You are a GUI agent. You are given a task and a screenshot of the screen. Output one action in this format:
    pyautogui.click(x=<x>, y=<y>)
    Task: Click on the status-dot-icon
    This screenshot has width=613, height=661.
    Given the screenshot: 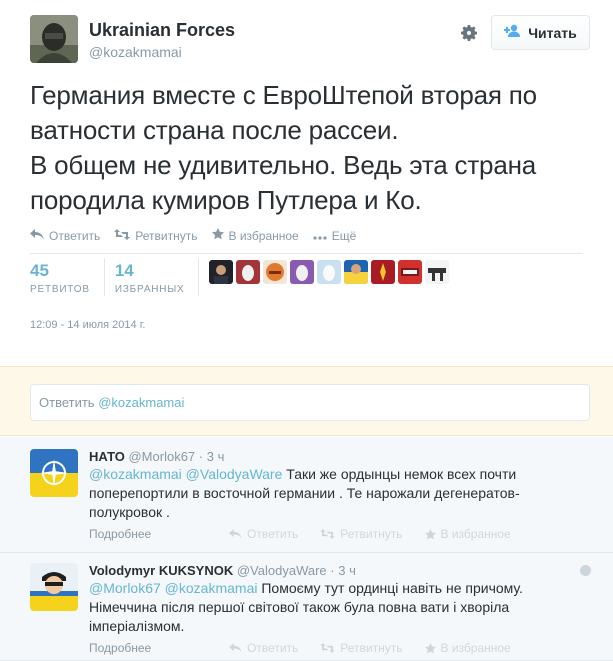 What is the action you would take?
    pyautogui.click(x=585, y=570)
    